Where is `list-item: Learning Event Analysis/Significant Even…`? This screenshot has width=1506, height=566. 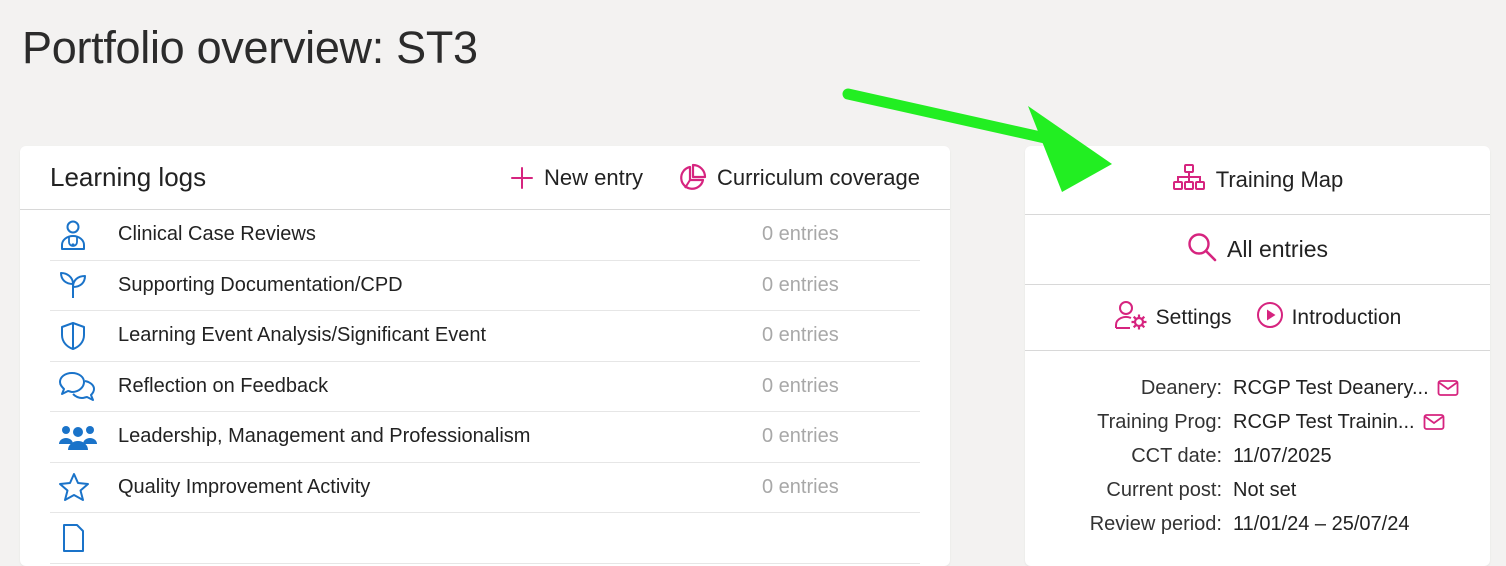
list-item: Learning Event Analysis/Significant Even… is located at coordinates (485, 336).